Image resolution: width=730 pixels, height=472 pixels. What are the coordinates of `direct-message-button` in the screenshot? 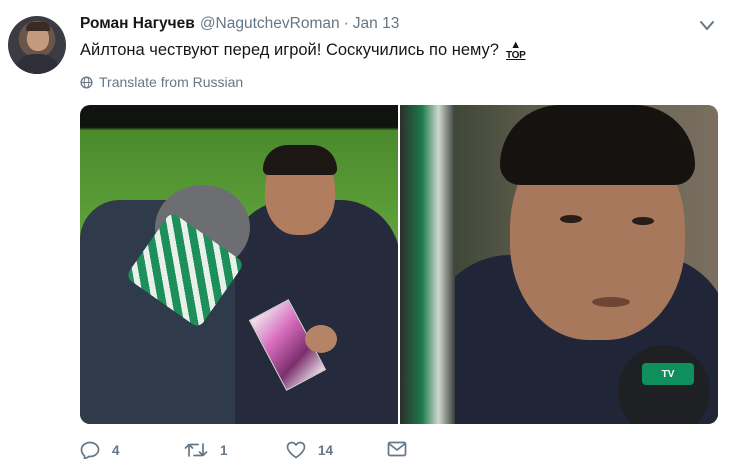 It's located at (397, 449).